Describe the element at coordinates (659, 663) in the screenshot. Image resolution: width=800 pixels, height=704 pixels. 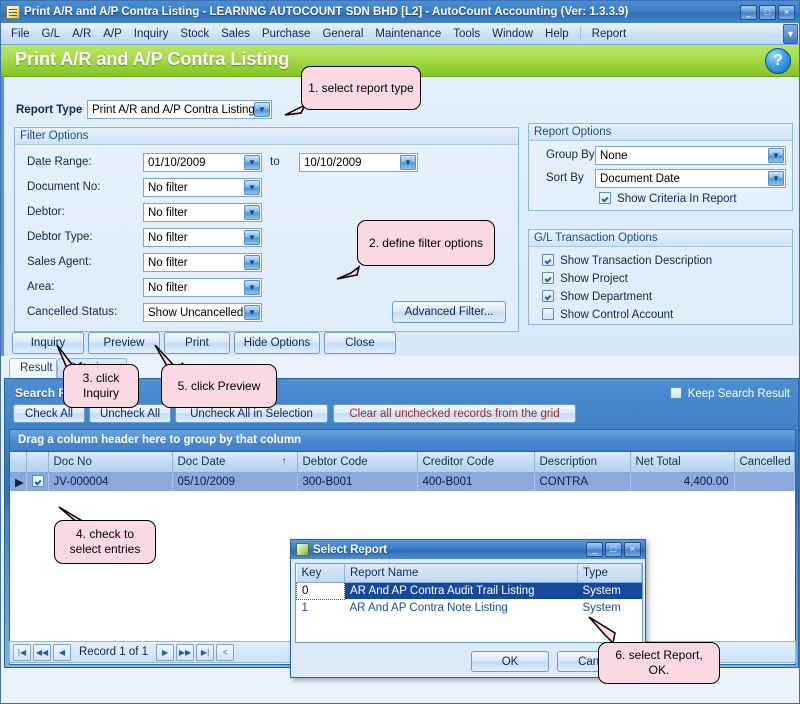
I see `callout-6: 6. select Report, OK.` at that location.